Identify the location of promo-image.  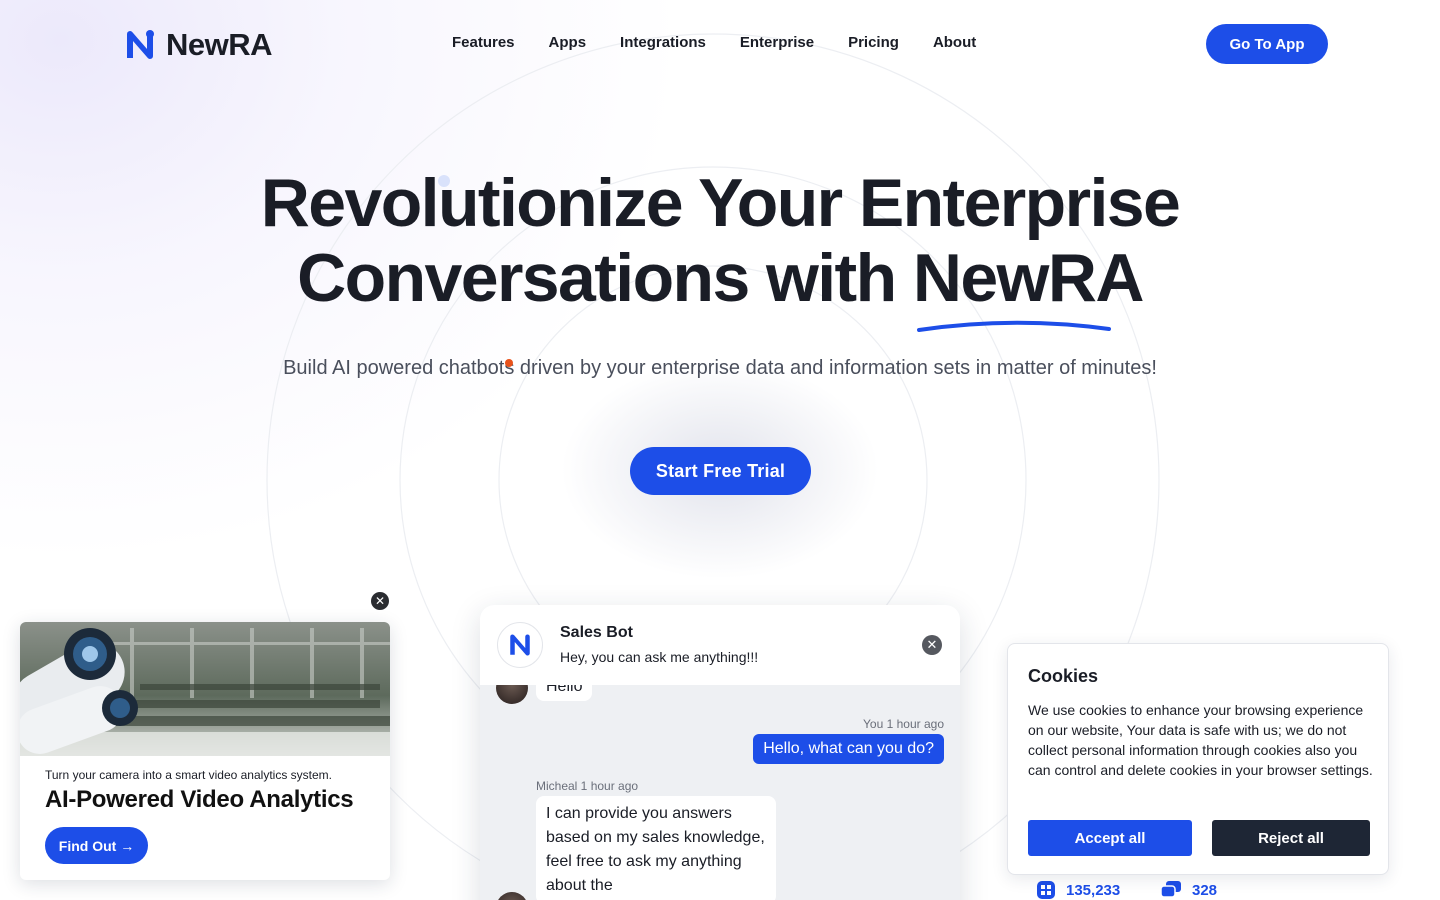
(205, 689).